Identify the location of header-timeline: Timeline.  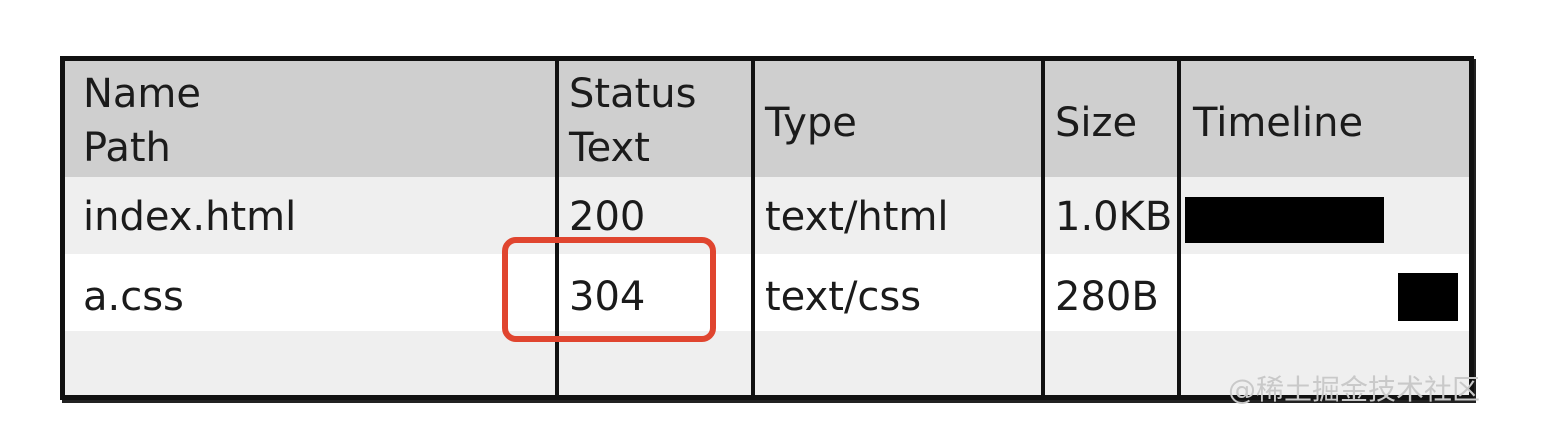
(1278, 123).